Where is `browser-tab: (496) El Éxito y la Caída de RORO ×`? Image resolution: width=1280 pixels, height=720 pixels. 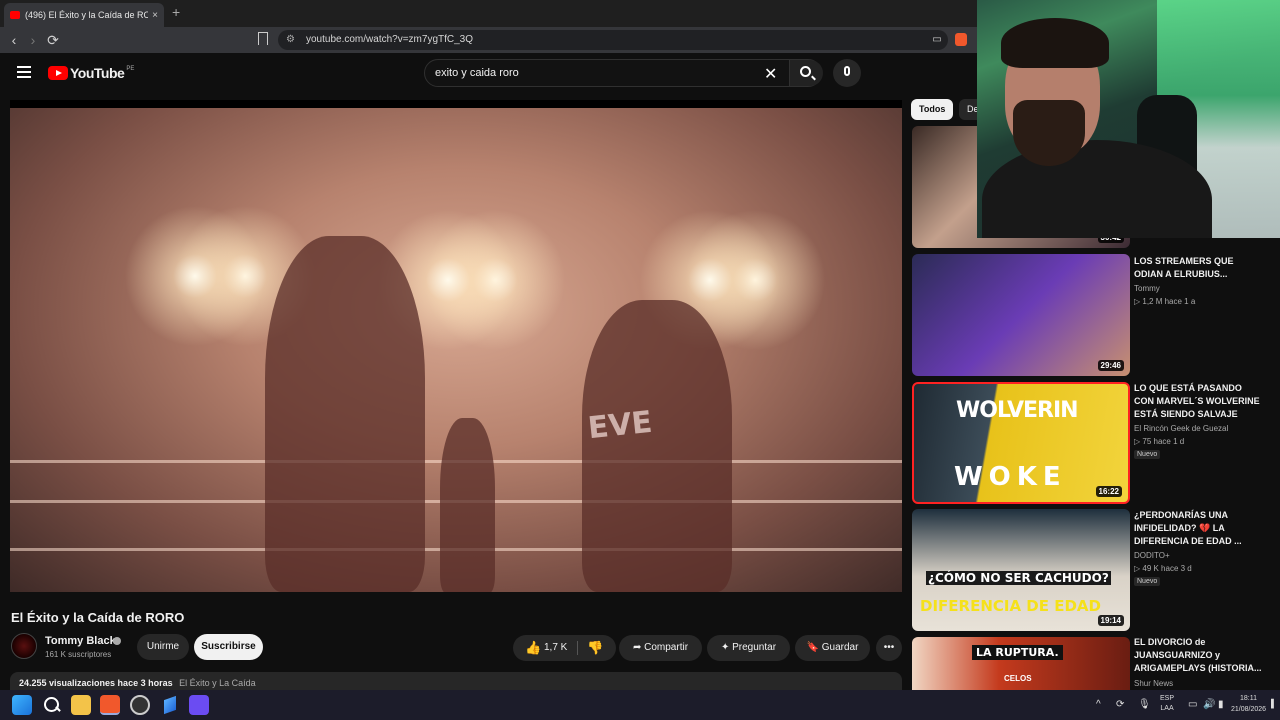
browser-tab: (496) El Éxito y la Caída de RORO × is located at coordinates (84, 15).